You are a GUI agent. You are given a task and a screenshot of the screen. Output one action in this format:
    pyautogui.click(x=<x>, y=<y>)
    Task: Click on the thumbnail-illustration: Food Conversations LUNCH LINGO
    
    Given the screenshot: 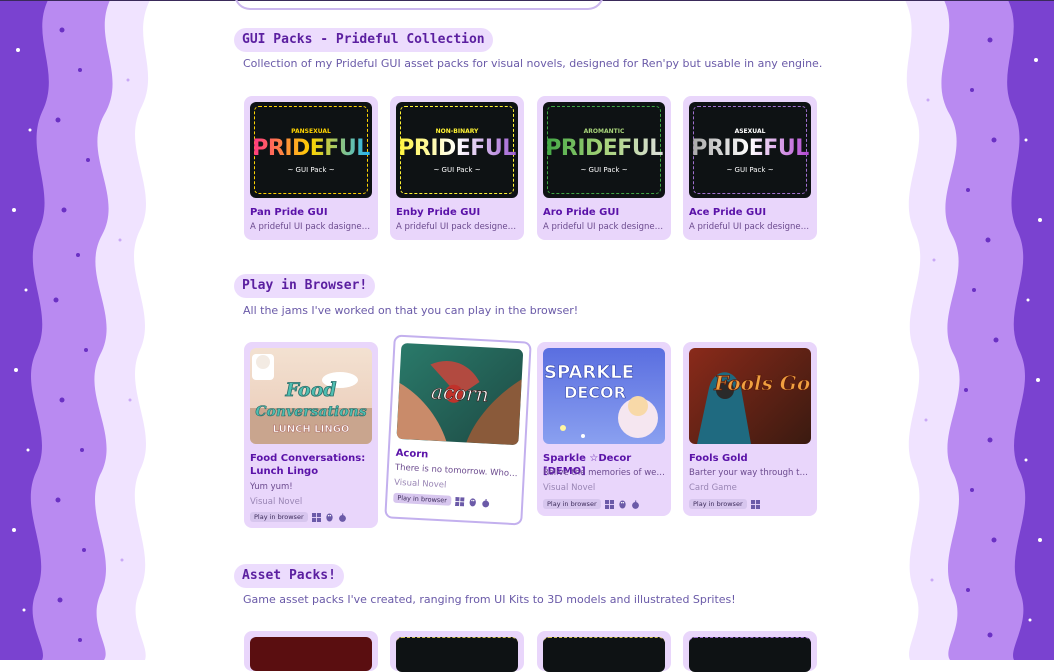 What is the action you would take?
    pyautogui.click(x=311, y=399)
    